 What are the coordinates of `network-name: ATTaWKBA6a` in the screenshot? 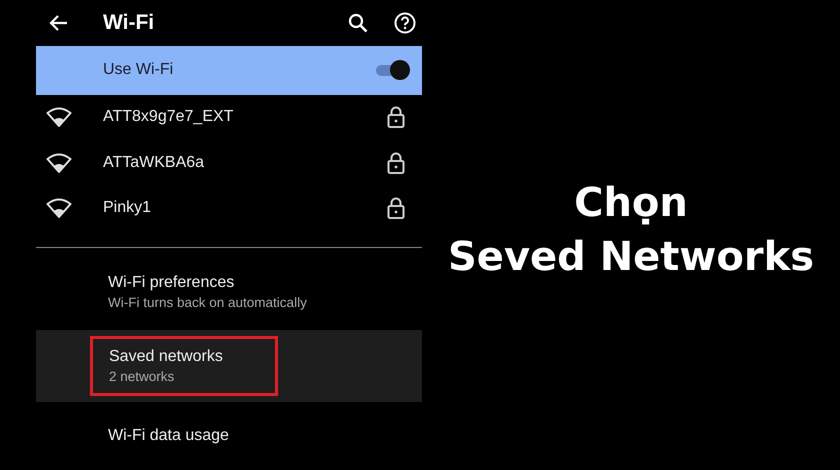 It's located at (245, 163).